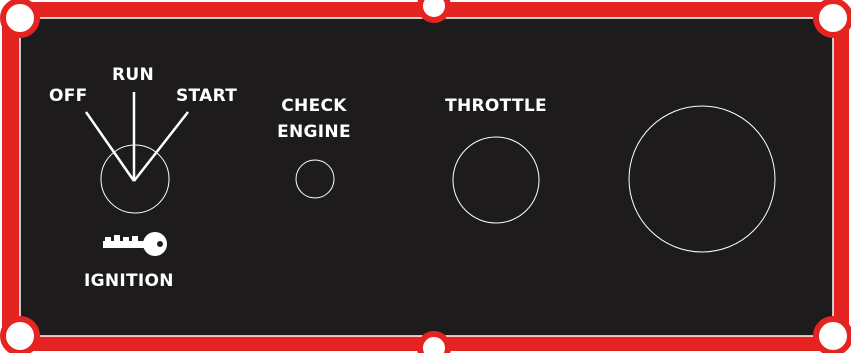 Image resolution: width=851 pixels, height=358 pixels. What do you see at coordinates (434, 344) in the screenshot?
I see `mount-notch-bottom-center` at bounding box center [434, 344].